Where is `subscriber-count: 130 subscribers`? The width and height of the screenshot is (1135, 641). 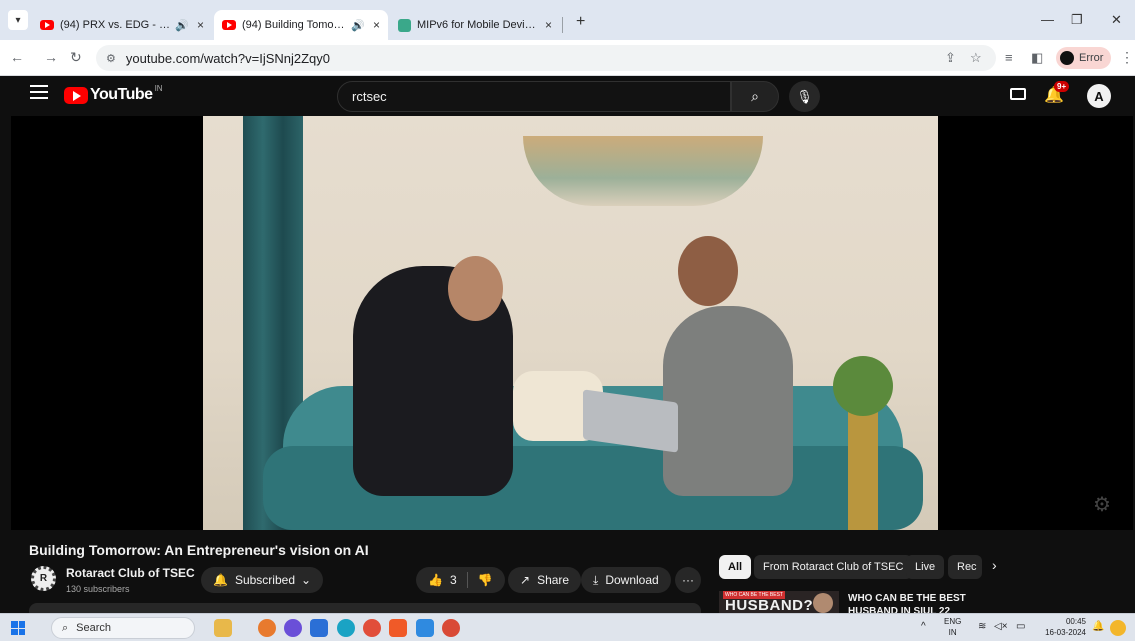 subscriber-count: 130 subscribers is located at coordinates (98, 589).